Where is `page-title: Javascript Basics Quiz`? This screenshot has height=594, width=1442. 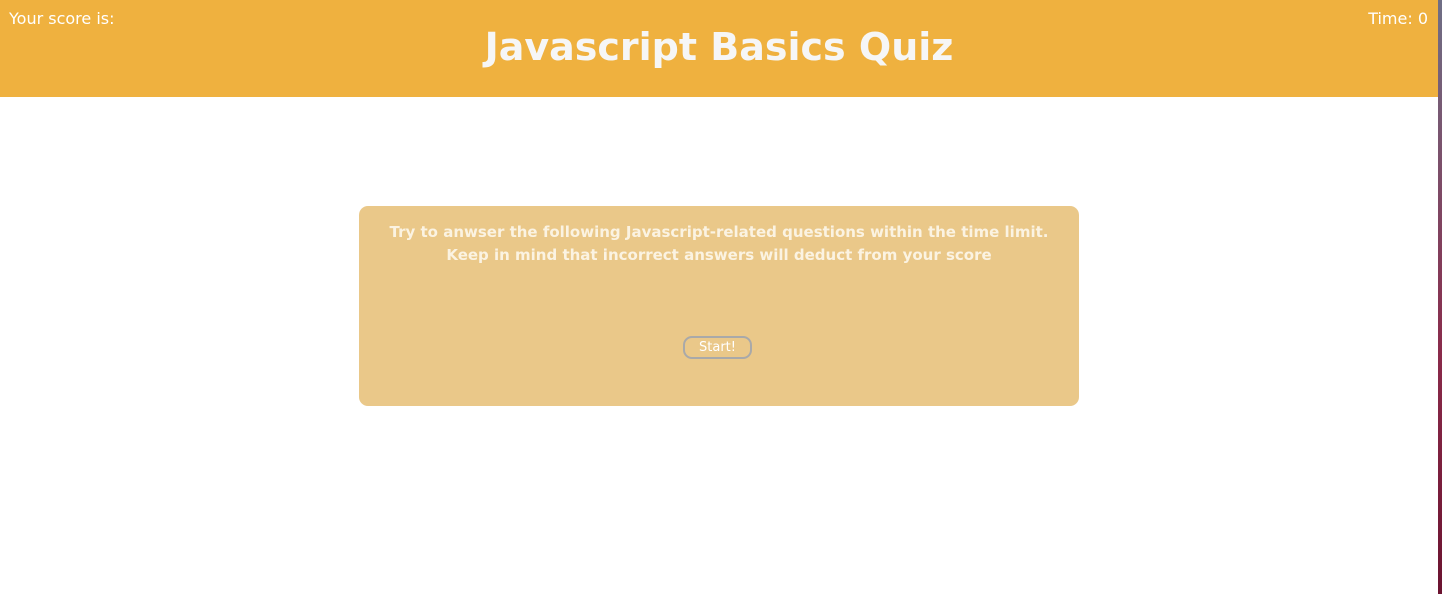
page-title: Javascript Basics Quiz is located at coordinates (719, 47).